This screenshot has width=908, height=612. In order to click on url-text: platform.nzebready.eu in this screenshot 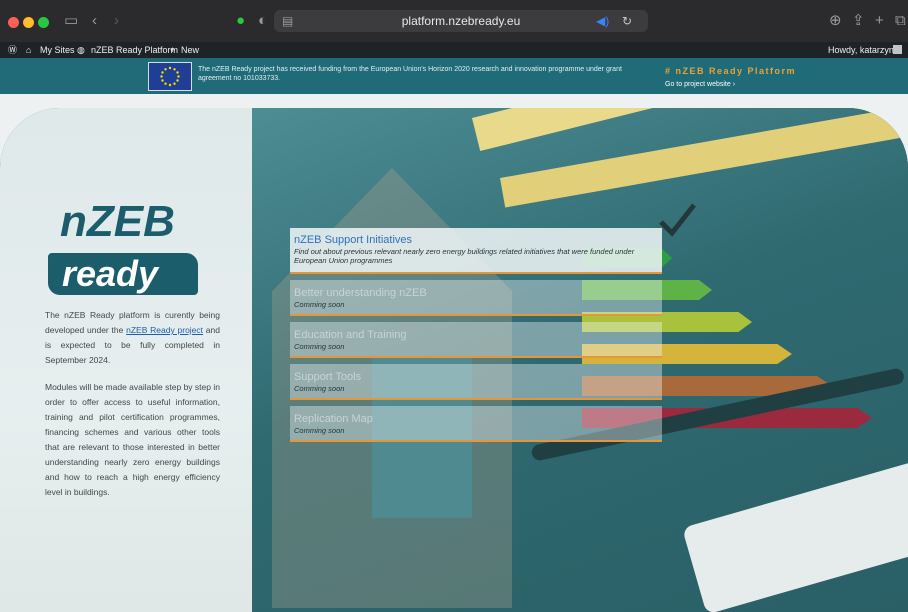, I will do `click(461, 21)`.